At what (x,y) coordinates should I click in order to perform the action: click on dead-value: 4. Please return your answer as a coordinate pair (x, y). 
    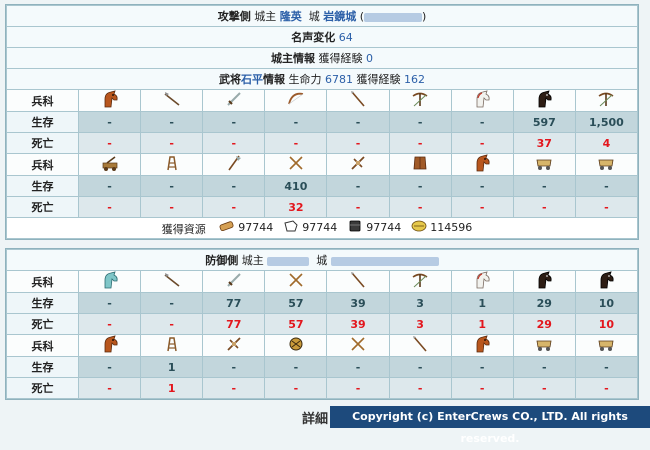
    Looking at the image, I should click on (606, 143).